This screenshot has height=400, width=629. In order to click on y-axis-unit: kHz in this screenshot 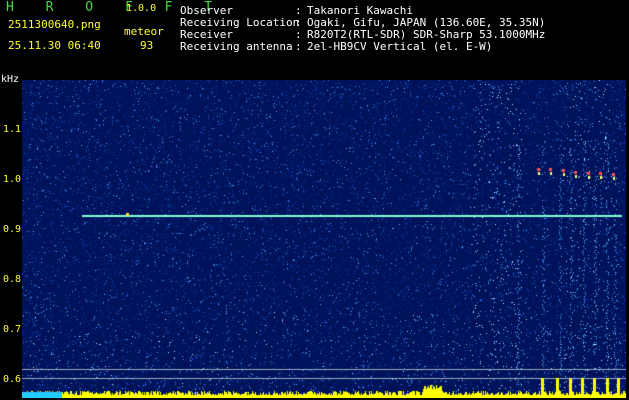, I will do `click(10, 79)`.